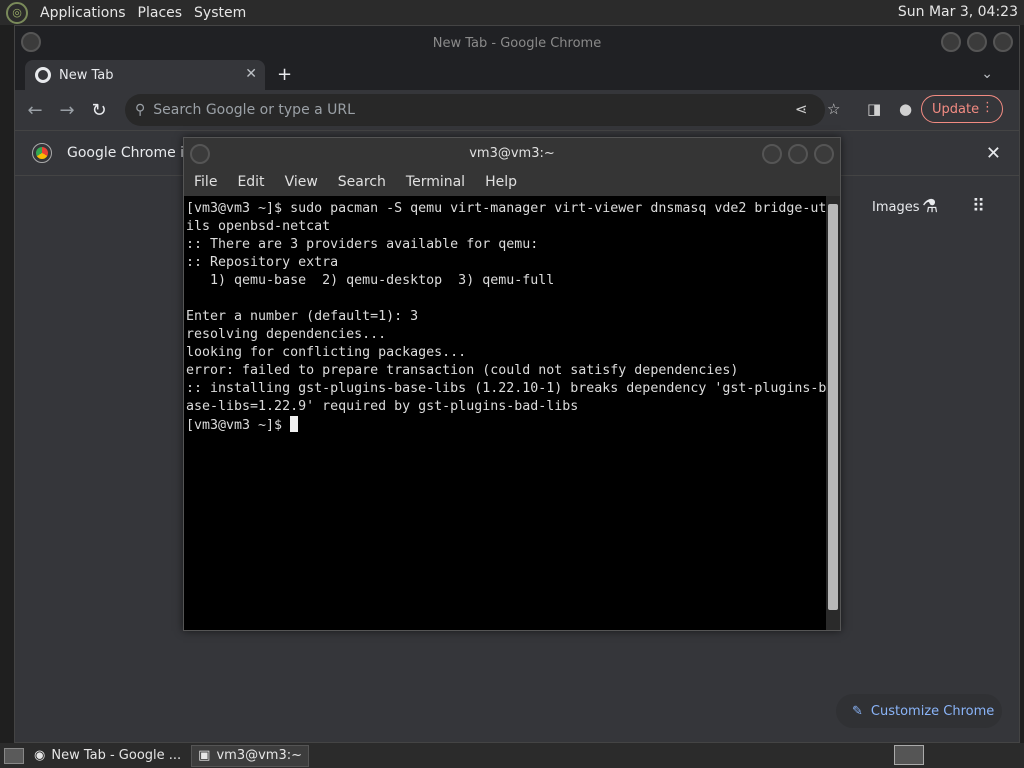 The height and width of the screenshot is (768, 1024). Describe the element at coordinates (220, 13) in the screenshot. I see `menu-system: System` at that location.